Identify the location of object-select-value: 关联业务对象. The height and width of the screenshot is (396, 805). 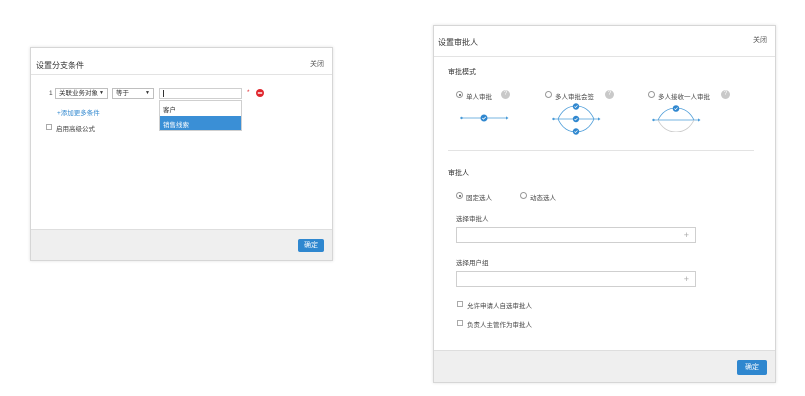
(78, 93).